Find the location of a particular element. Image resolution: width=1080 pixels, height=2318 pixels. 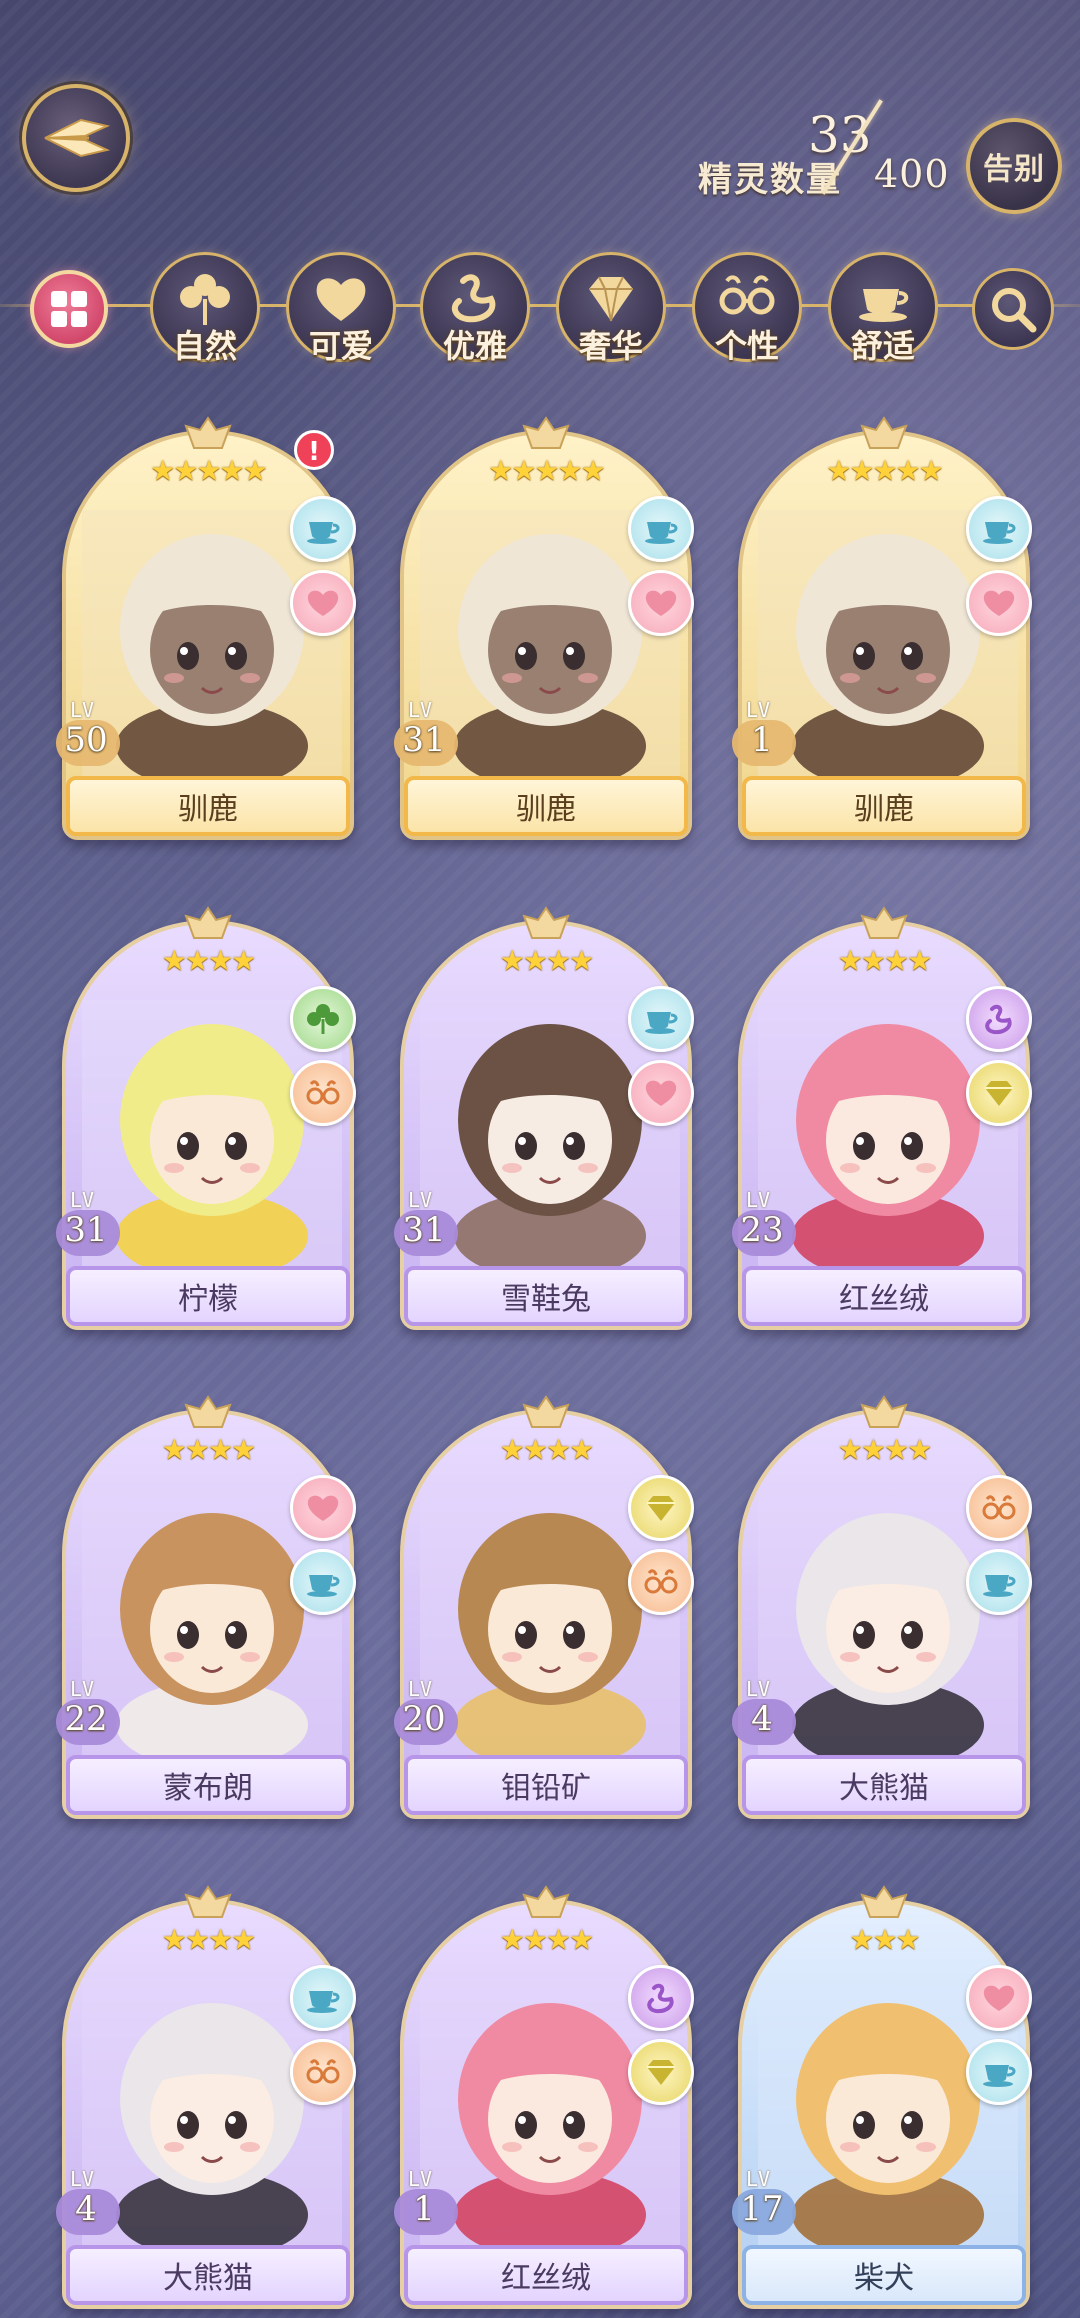

spirit-card: ★★★ LV 17 柴犬 is located at coordinates (882, 2097).